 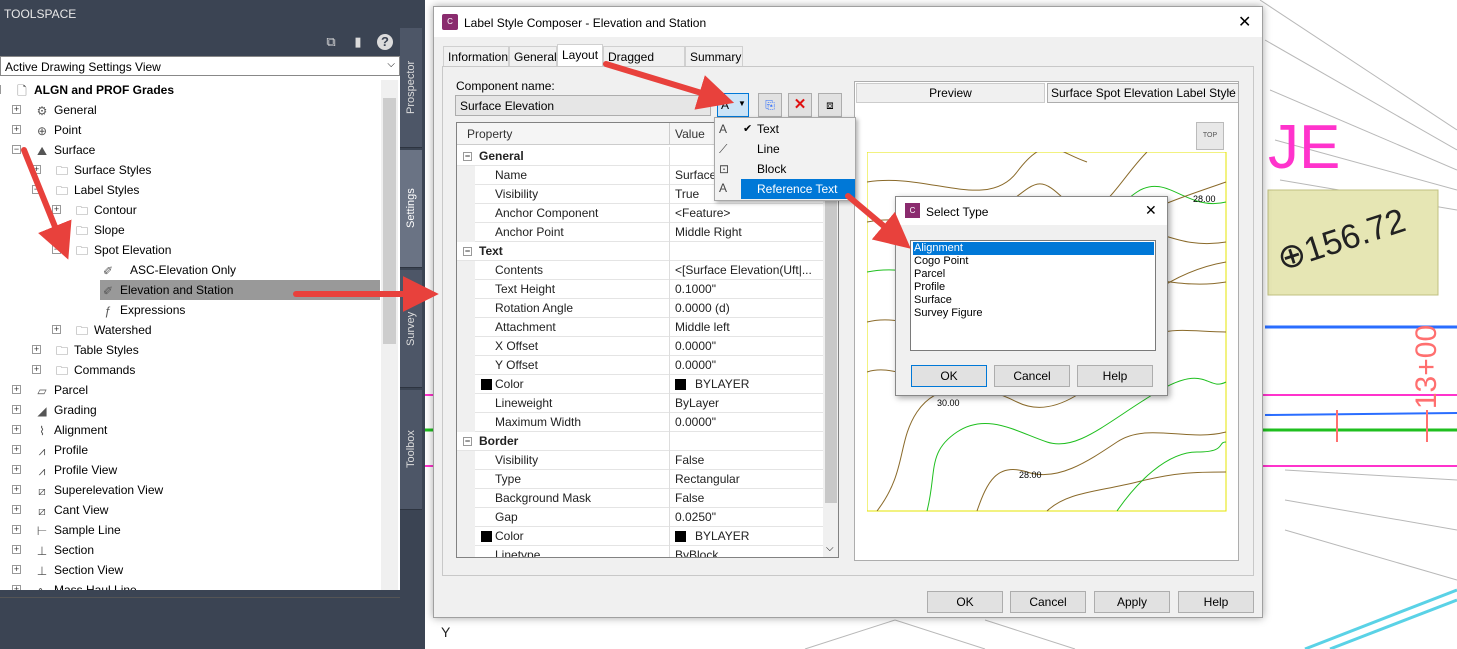 I want to click on menu-item-text: A ✔ Text, so click(x=785, y=129).